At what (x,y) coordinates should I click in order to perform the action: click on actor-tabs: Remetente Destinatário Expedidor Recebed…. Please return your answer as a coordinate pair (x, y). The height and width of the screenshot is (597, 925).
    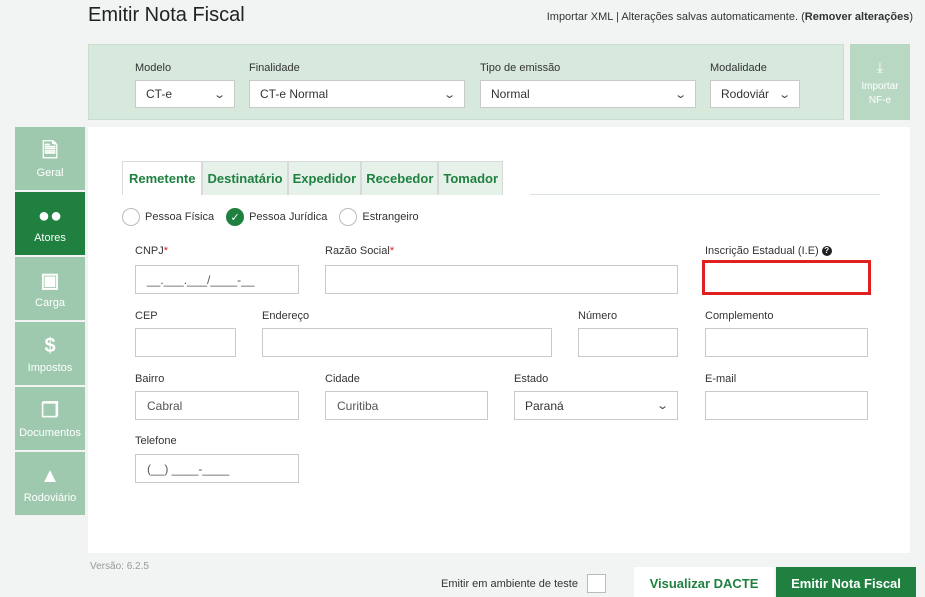
    Looking at the image, I should click on (313, 178).